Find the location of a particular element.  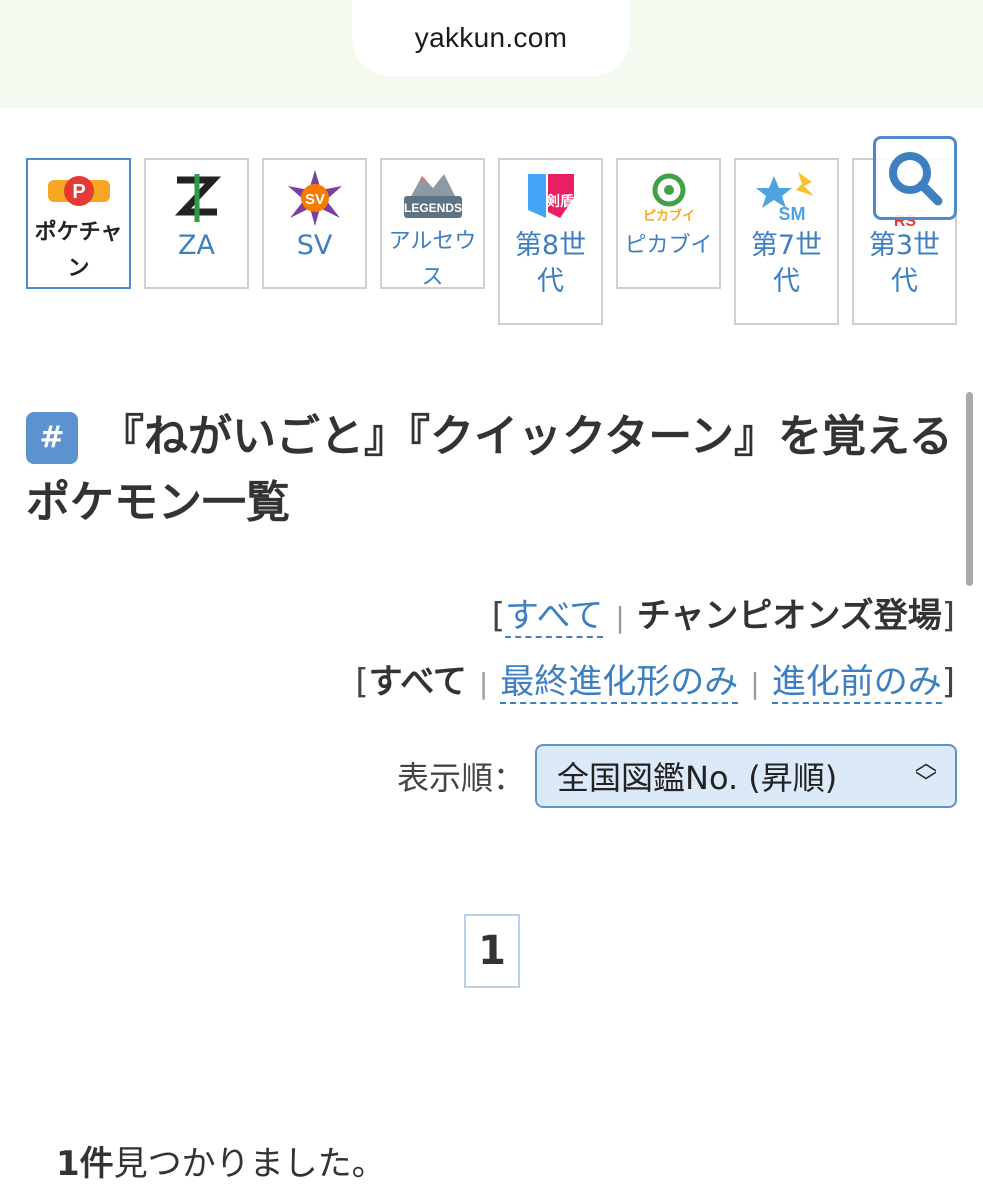

sort-select-value: 全国図鑑No. (昇順) is located at coordinates (697, 778).